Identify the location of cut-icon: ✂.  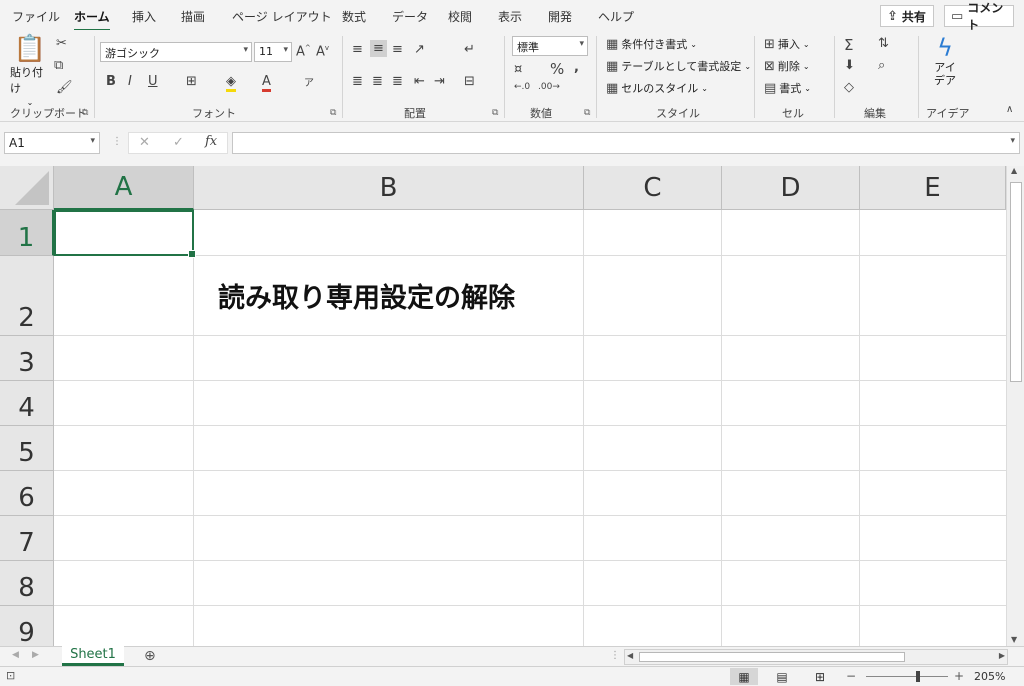
(61, 43).